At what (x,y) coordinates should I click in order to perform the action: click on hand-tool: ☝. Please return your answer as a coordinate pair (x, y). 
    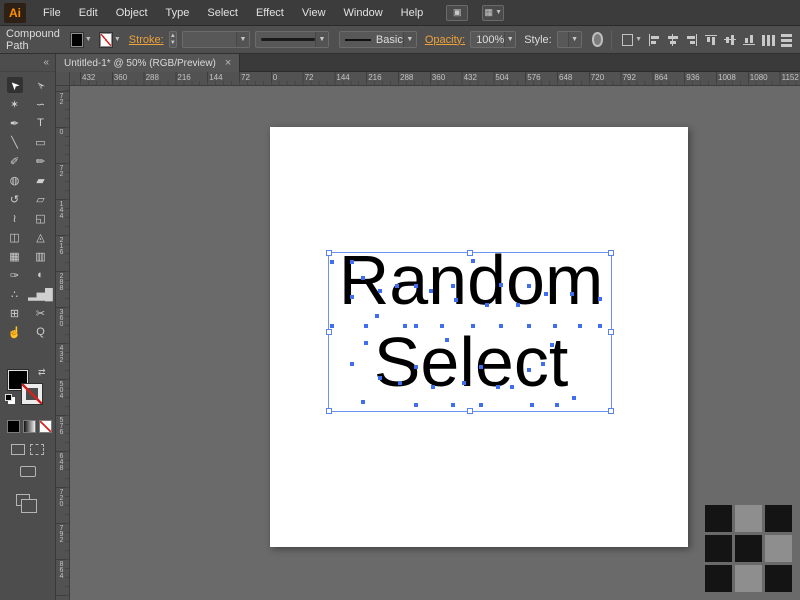
    Looking at the image, I should click on (15, 332).